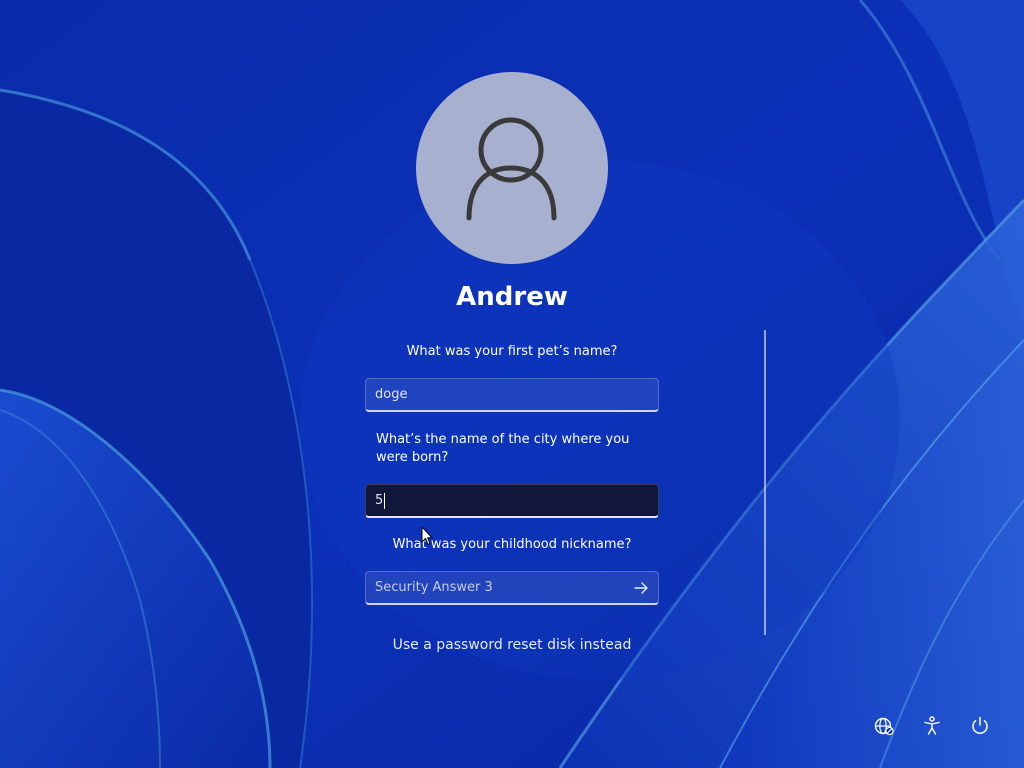 The height and width of the screenshot is (768, 1024). I want to click on security-question-3: What was your childhood nickname?, so click(512, 544).